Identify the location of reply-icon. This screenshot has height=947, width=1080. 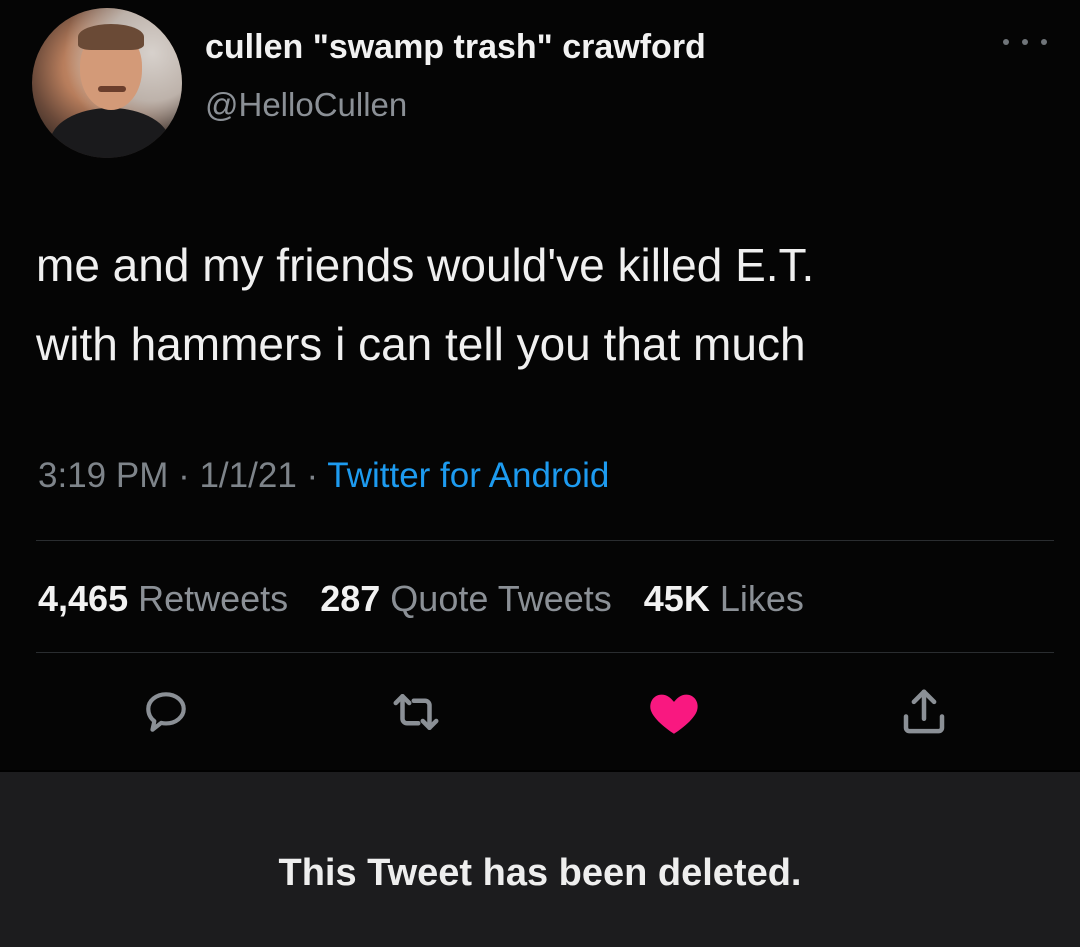
(166, 712).